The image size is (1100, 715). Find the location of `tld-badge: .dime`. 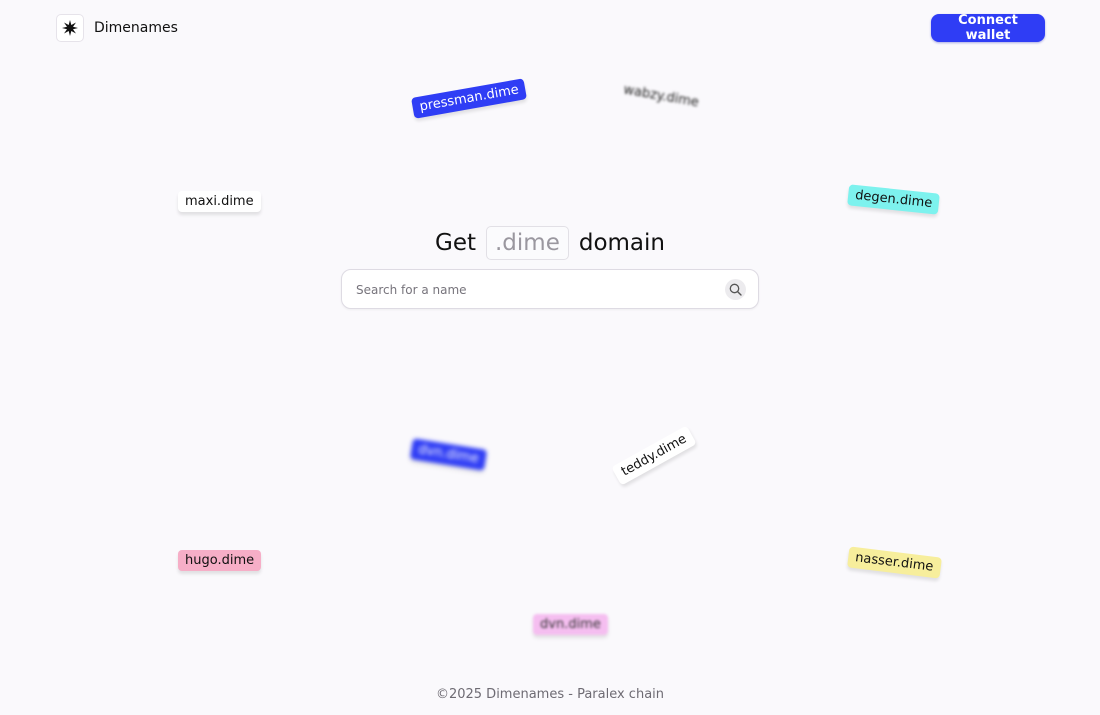

tld-badge: .dime is located at coordinates (527, 243).